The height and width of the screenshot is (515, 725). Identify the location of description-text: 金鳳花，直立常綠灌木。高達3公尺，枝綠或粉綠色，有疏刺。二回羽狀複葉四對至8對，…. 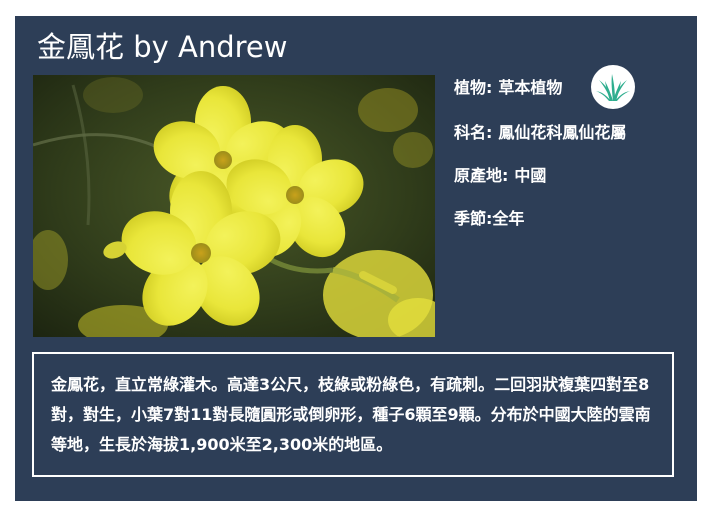
(351, 414).